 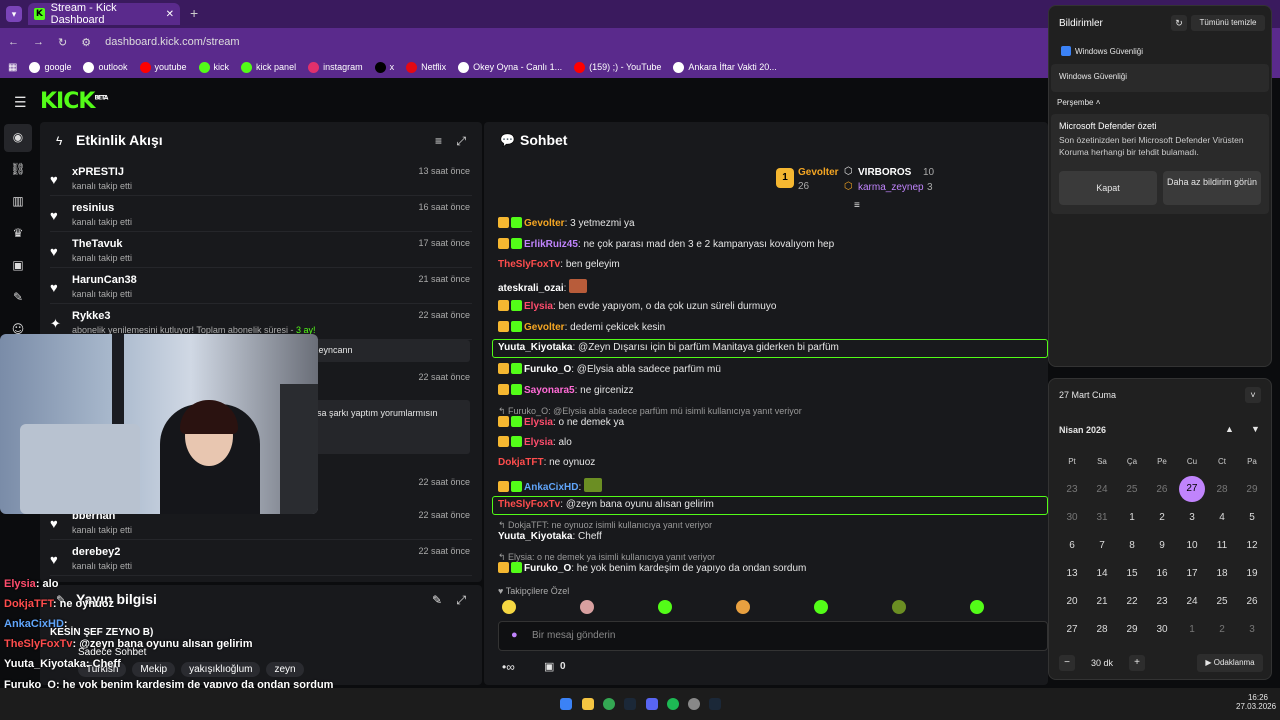 I want to click on calendar-day: 31, so click(x=1102, y=517).